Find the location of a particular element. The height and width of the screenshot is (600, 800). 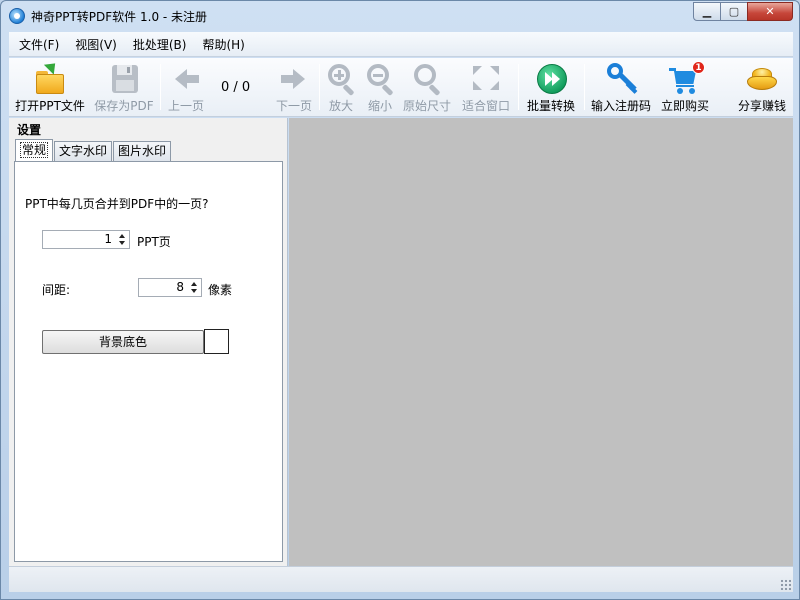

window-controls: ▁ ▢ ✕ is located at coordinates (743, 11).